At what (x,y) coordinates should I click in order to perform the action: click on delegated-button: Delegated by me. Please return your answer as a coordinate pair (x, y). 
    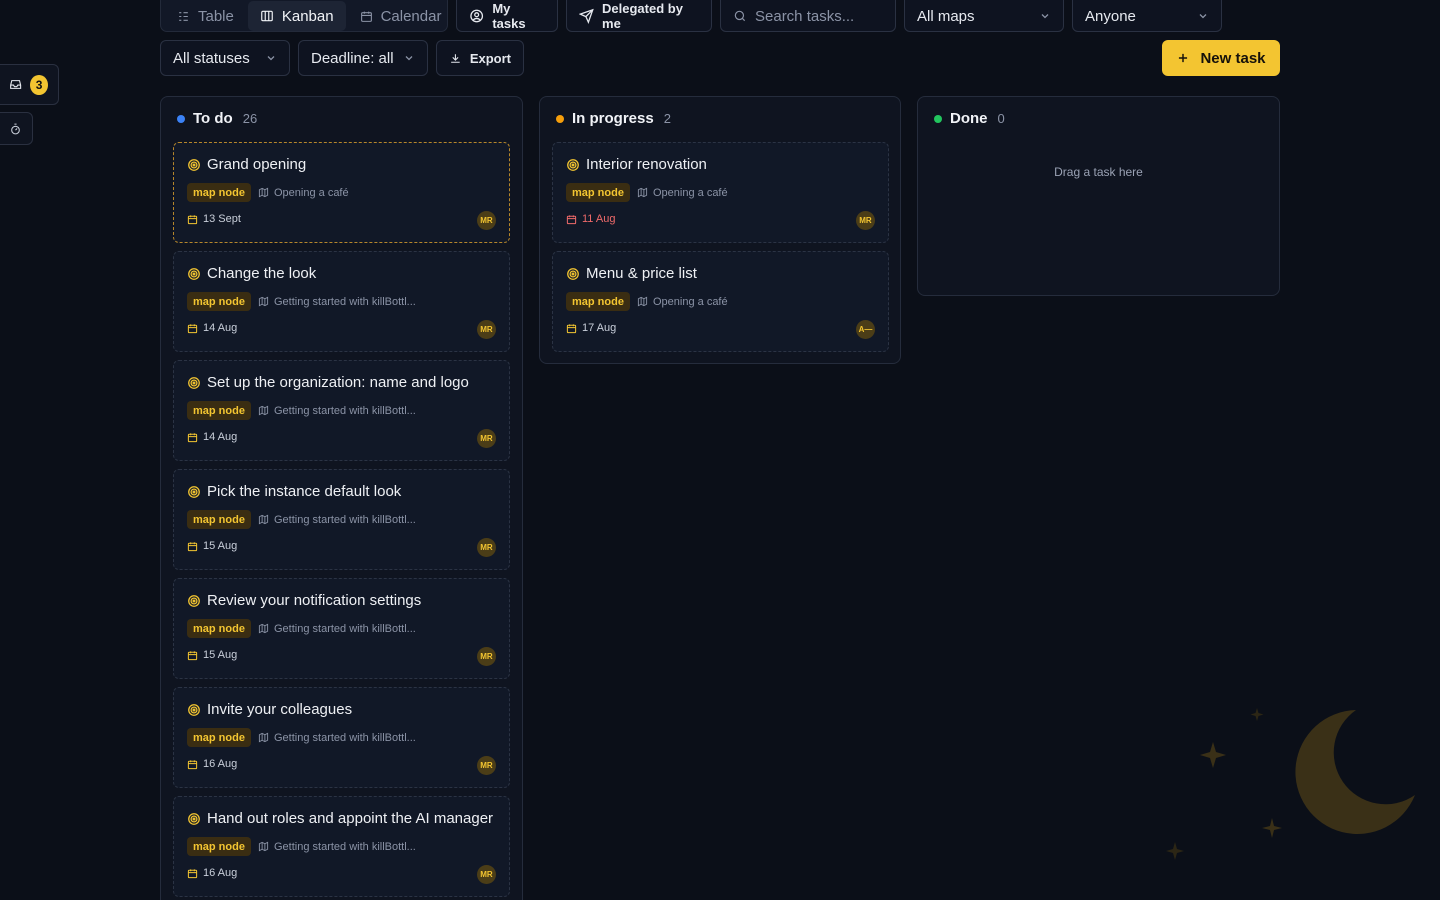
    Looking at the image, I should click on (639, 16).